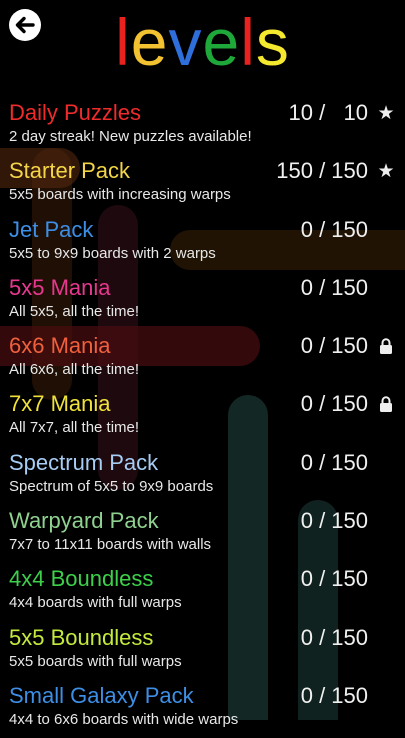 Image resolution: width=405 pixels, height=738 pixels. Describe the element at coordinates (112, 253) in the screenshot. I see `pack-description: 5x5 to 9x9 boards with 2 warps` at that location.